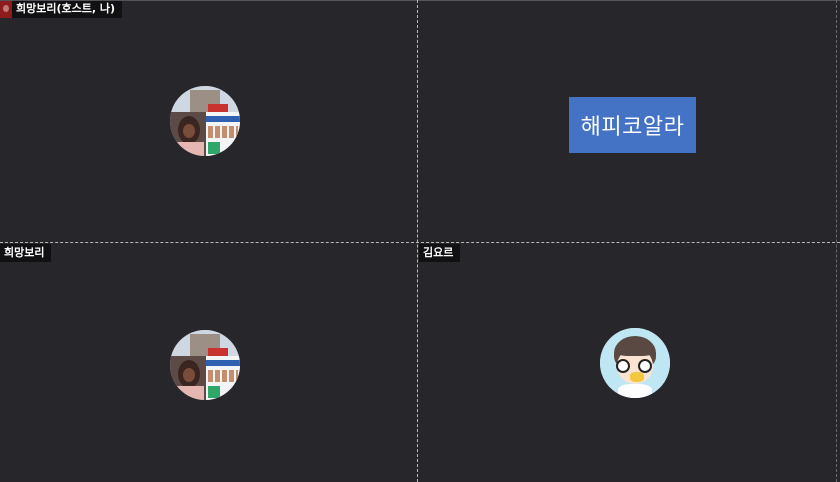 This screenshot has height=482, width=840. What do you see at coordinates (836, 241) in the screenshot?
I see `right-edge-divider` at bounding box center [836, 241].